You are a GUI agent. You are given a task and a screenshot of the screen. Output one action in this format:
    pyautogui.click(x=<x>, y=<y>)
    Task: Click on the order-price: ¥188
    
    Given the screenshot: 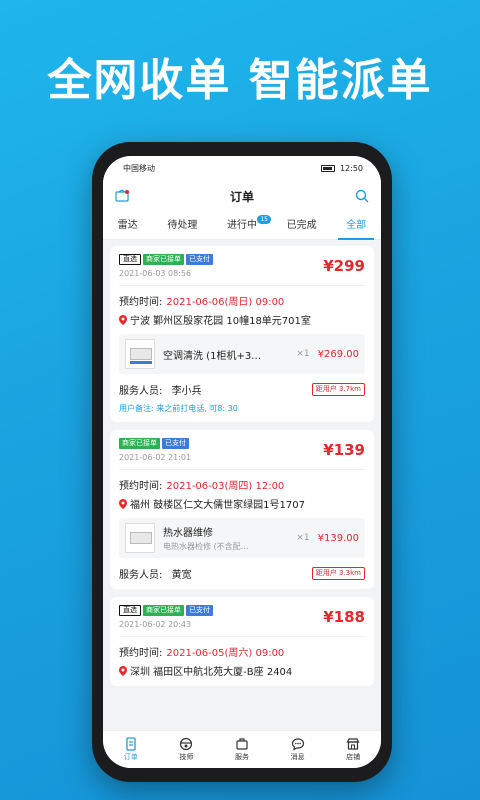 What is the action you would take?
    pyautogui.click(x=344, y=617)
    